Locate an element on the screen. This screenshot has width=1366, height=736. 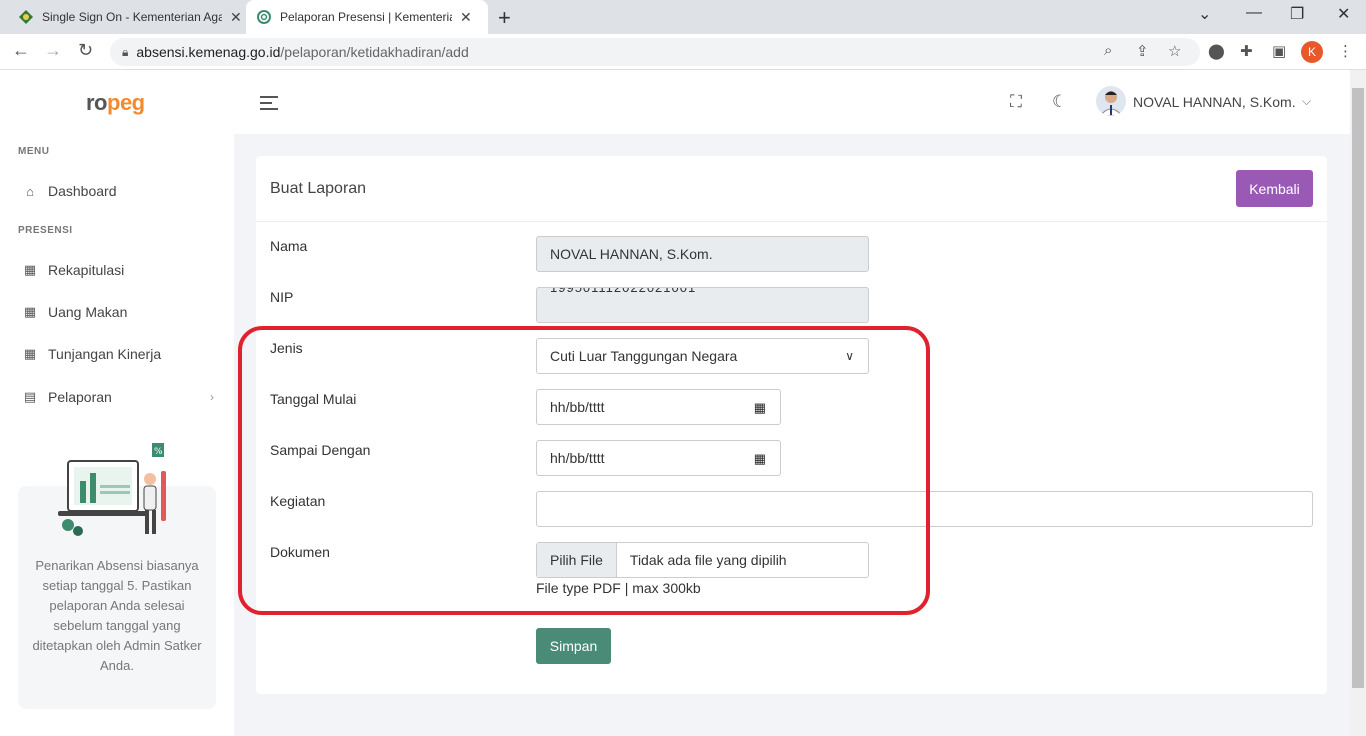
kemenag-emblem-icon is located at coordinates (26, 17).